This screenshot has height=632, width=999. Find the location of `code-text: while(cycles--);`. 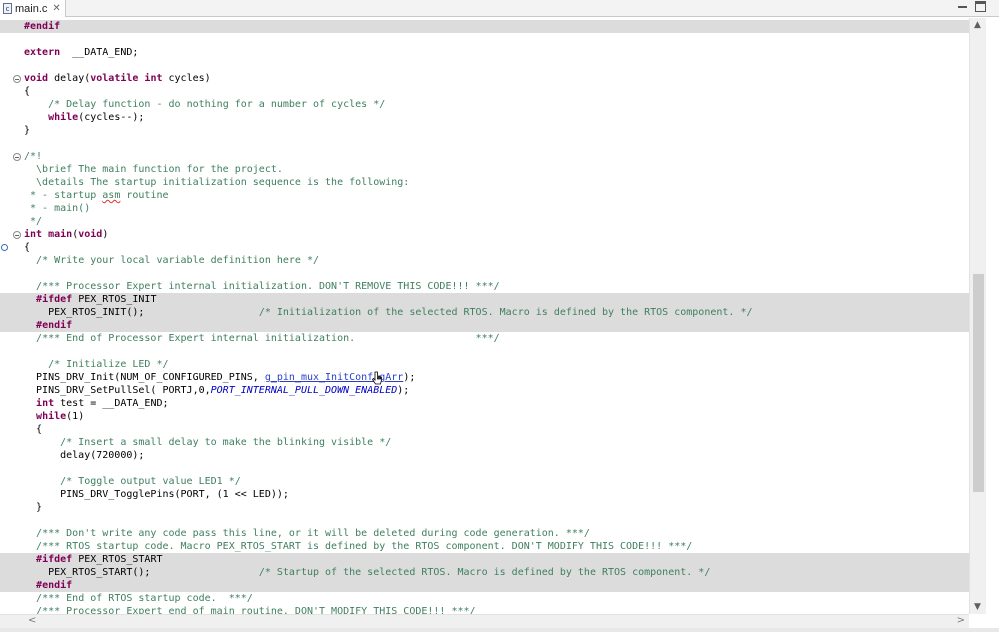

code-text: while(cycles--); is located at coordinates (84, 117).